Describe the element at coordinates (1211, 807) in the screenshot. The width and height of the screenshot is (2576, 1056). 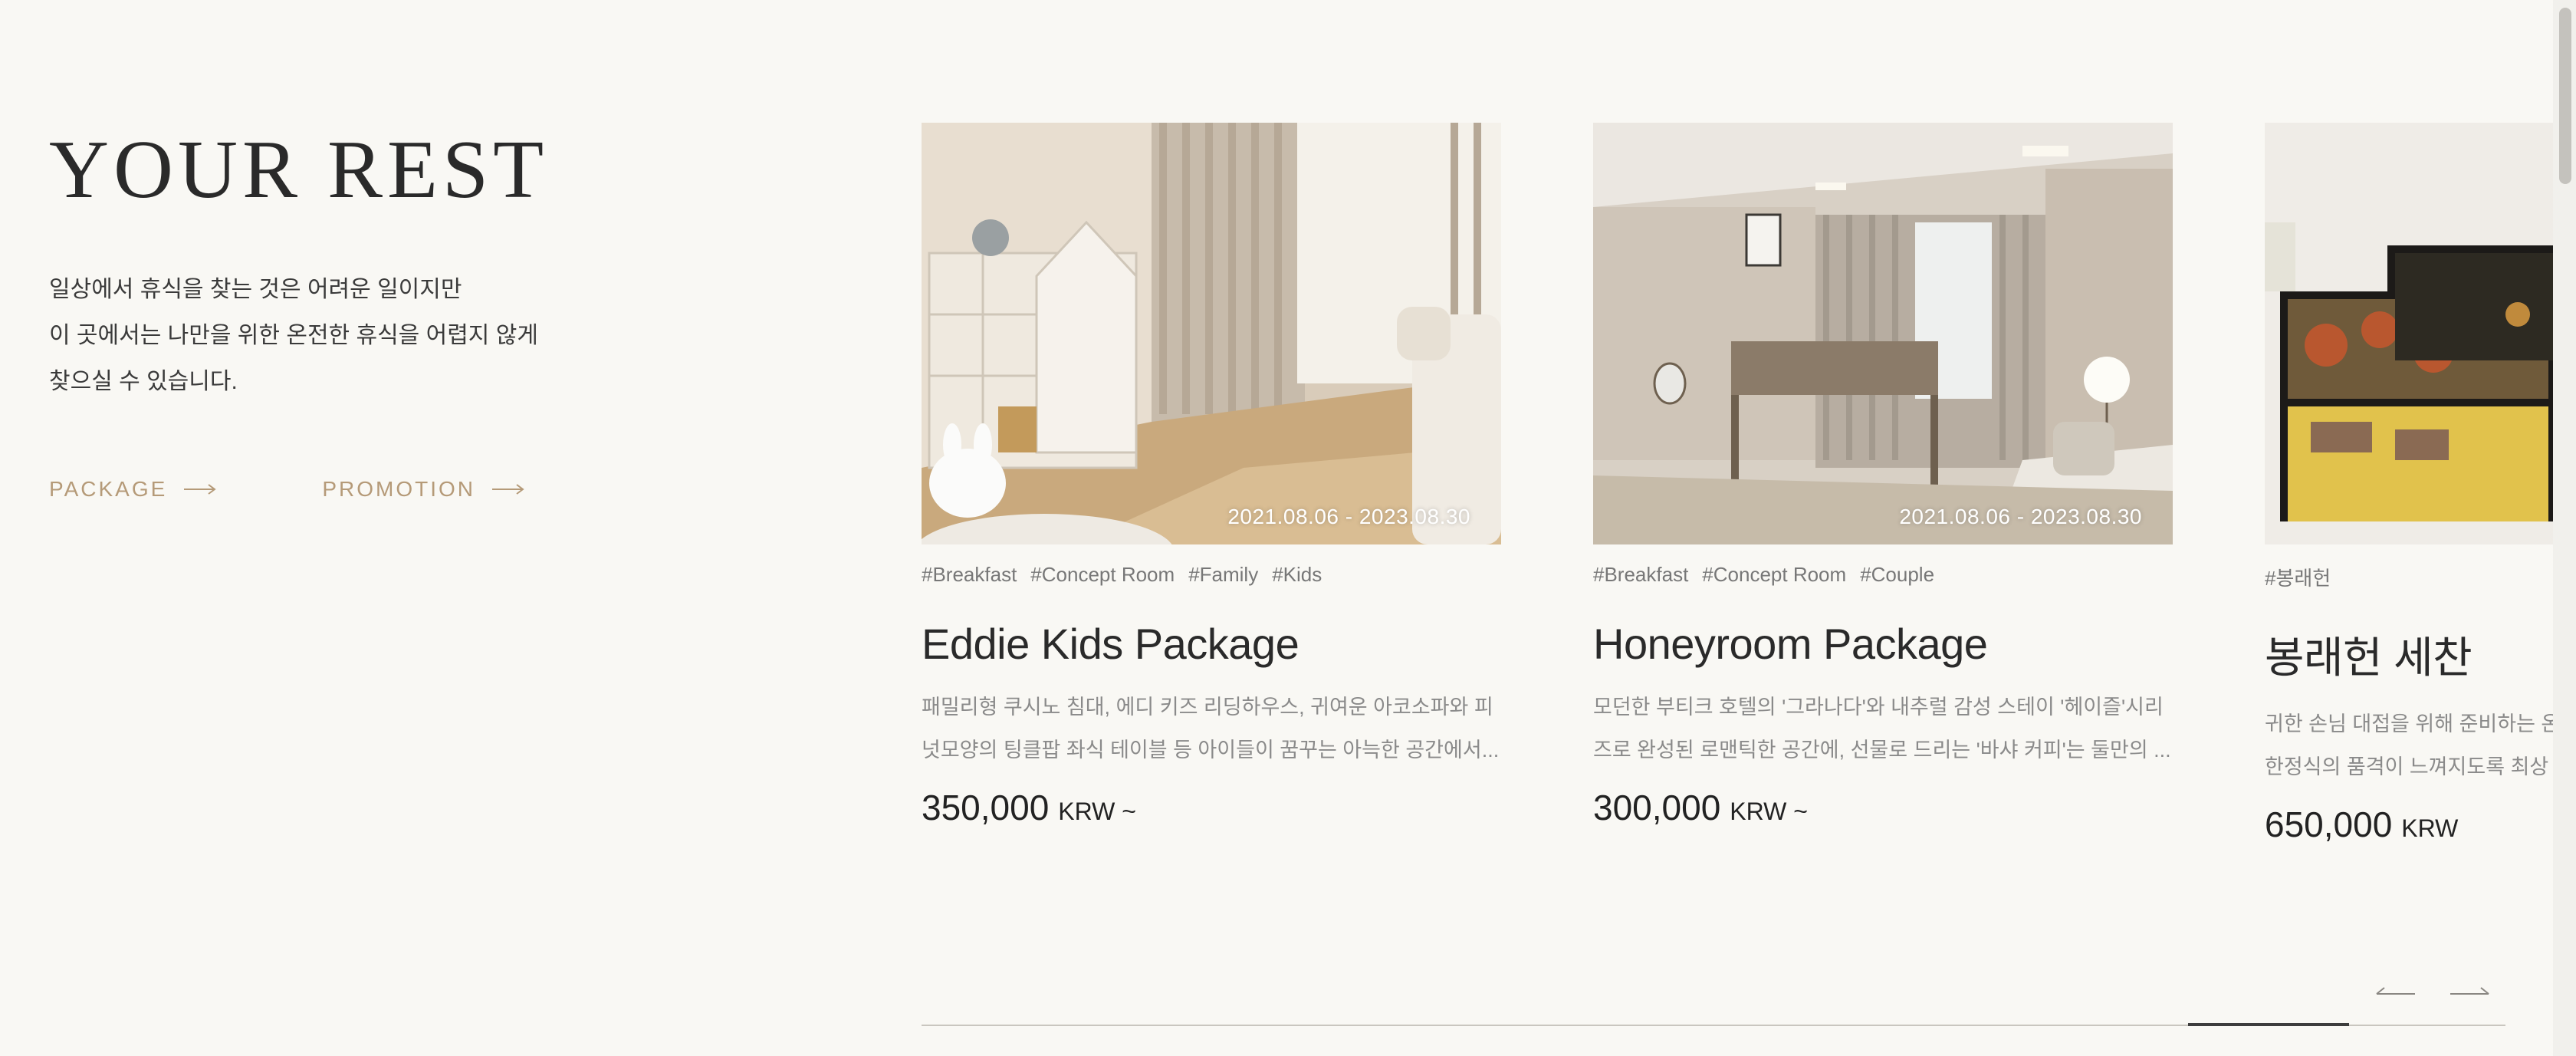
I see `package-price: 350,000 KRW ~` at that location.